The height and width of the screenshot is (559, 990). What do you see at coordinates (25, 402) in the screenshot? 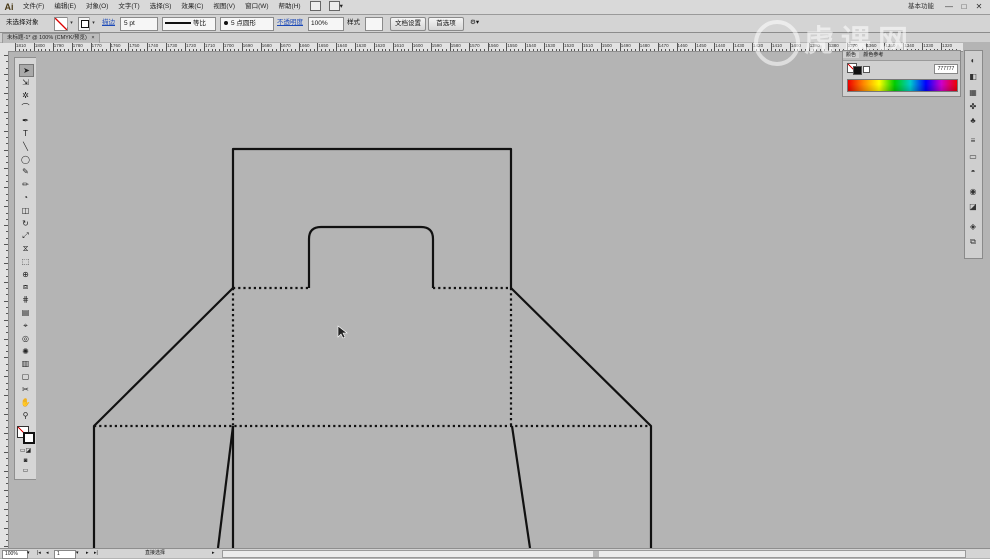
I see `hand-icon: ✋` at bounding box center [25, 402].